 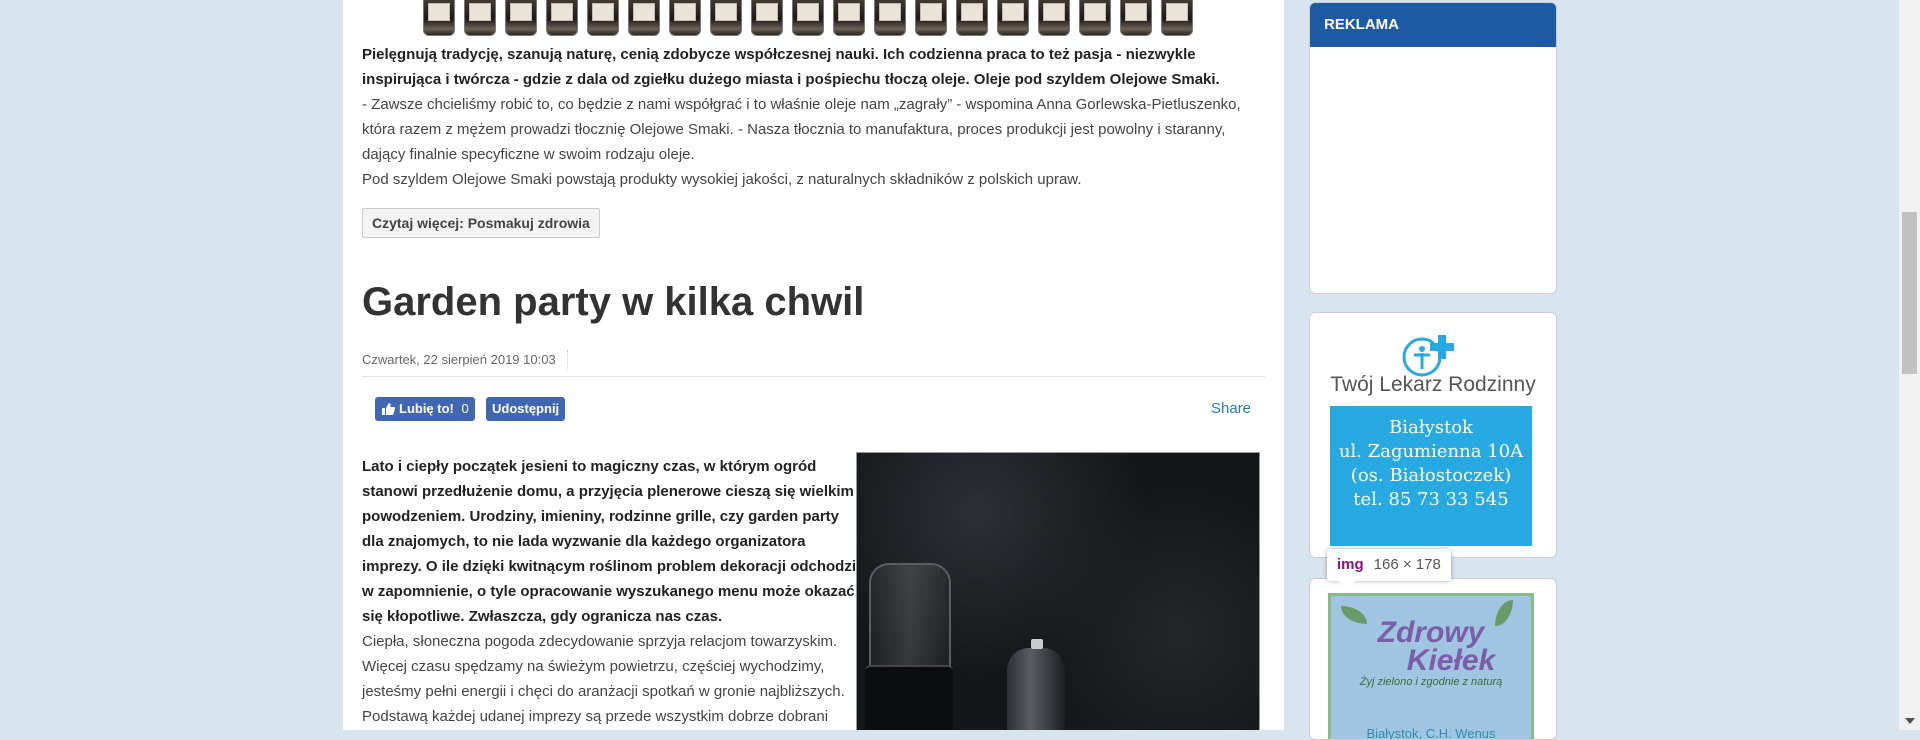 What do you see at coordinates (481, 223) in the screenshot?
I see `read-more-button: Czytaj więcej: Posmakuj zdrowia` at bounding box center [481, 223].